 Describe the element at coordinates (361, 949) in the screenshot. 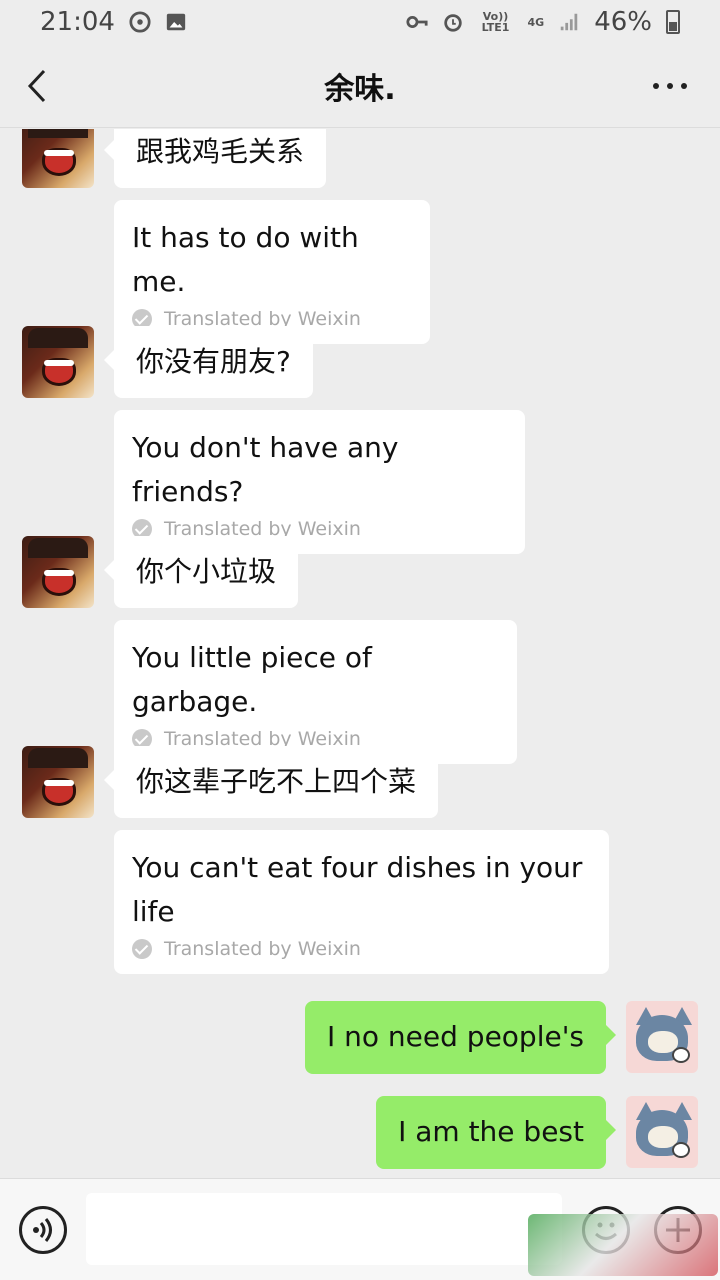

I see `translation-note: Translated by Weixin` at that location.